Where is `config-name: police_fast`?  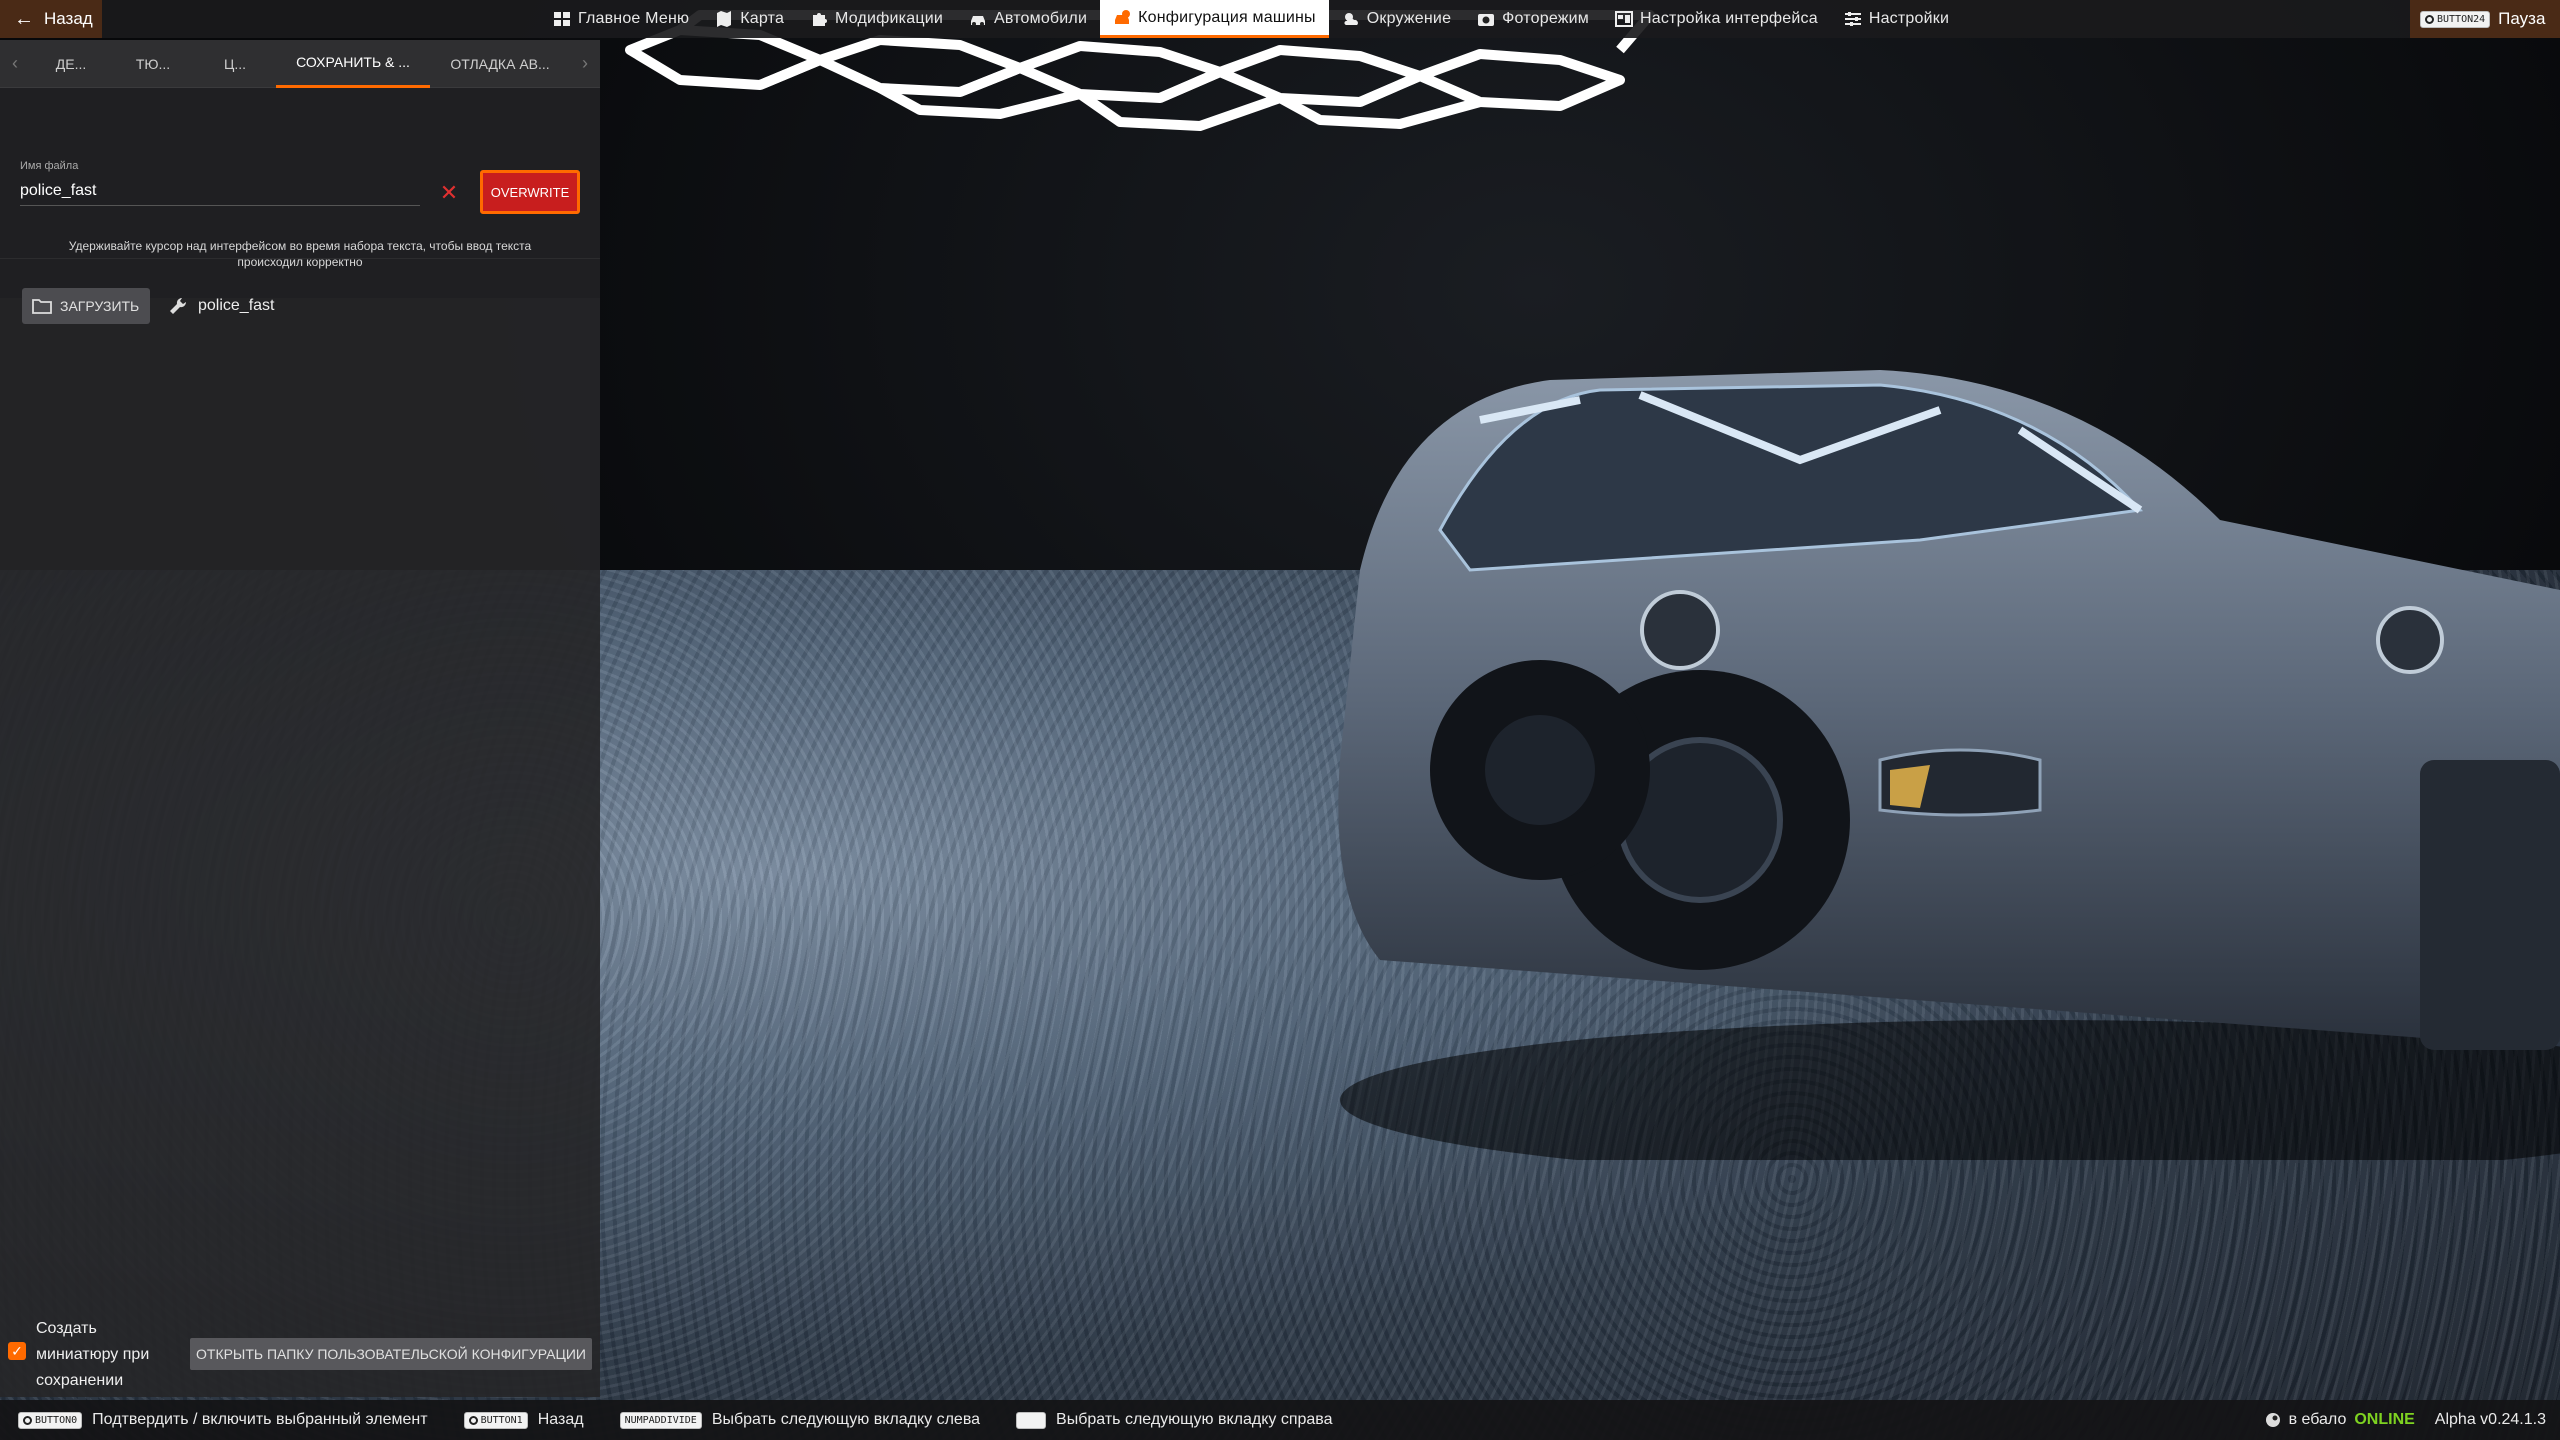
config-name: police_fast is located at coordinates (236, 305).